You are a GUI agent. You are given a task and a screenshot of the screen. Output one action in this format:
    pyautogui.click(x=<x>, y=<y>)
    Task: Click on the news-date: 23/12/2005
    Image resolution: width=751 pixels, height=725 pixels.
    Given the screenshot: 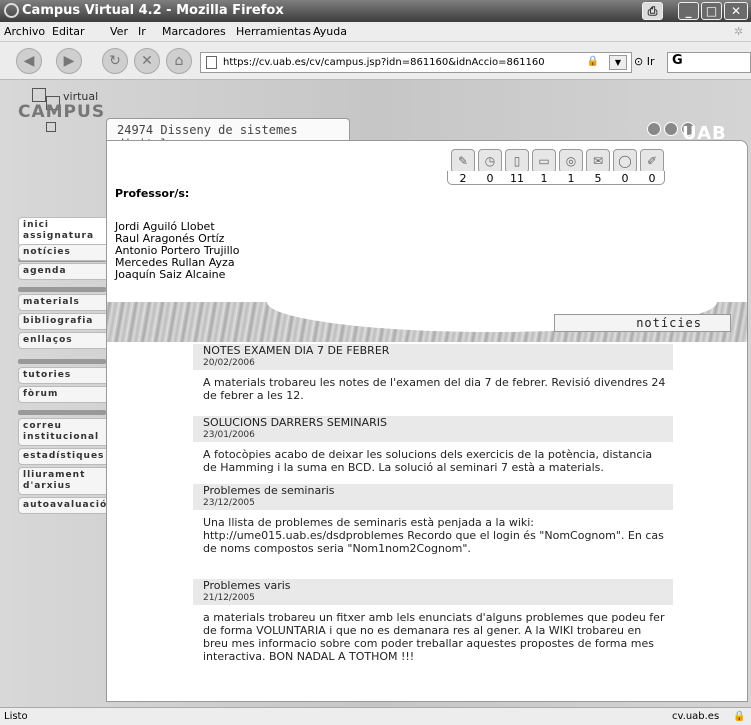 What is the action you would take?
    pyautogui.click(x=229, y=503)
    